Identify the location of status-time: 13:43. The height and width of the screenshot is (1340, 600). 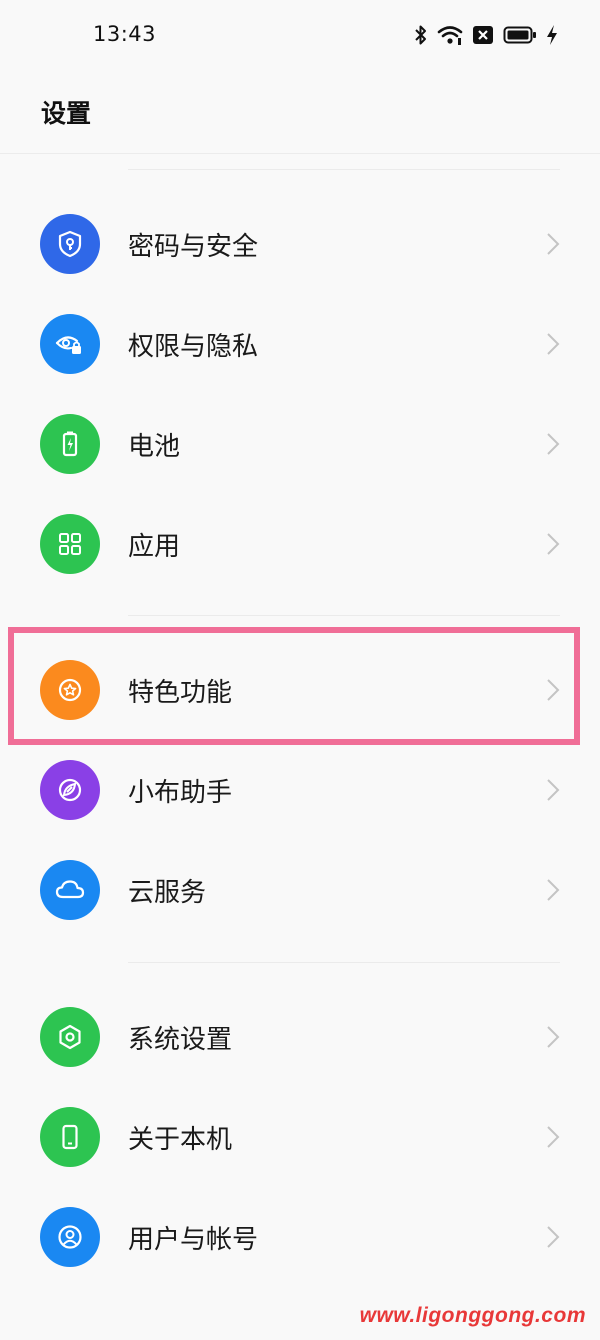
(125, 34).